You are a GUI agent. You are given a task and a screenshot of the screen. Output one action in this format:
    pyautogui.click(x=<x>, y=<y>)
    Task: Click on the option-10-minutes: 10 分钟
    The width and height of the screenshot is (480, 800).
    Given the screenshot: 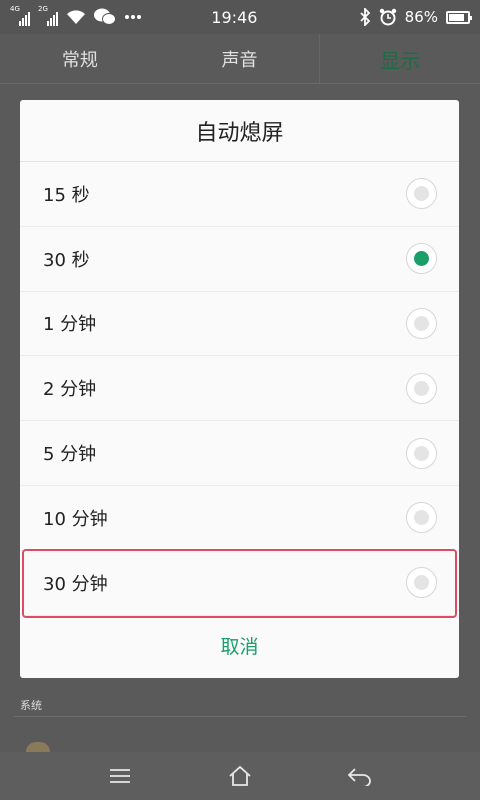 What is the action you would take?
    pyautogui.click(x=239, y=518)
    